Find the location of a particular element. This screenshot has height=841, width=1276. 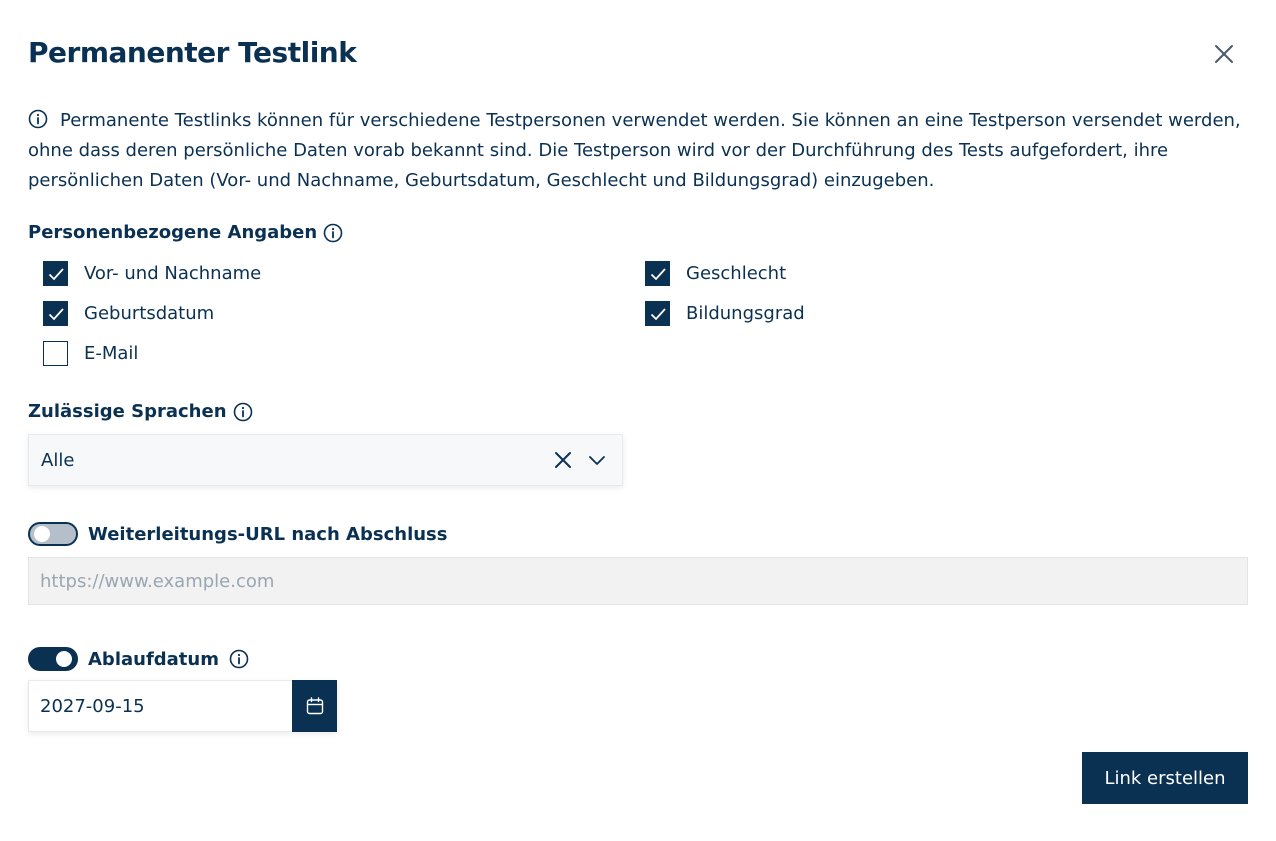

redirect-toggle-row: Weiterleitungs-URL nach Abschluss is located at coordinates (237, 534).